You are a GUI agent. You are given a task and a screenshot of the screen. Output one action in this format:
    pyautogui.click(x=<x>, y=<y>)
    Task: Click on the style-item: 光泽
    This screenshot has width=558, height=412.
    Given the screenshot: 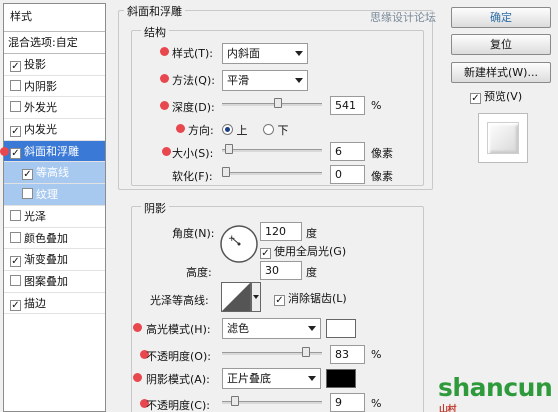 What is the action you would take?
    pyautogui.click(x=54, y=217)
    